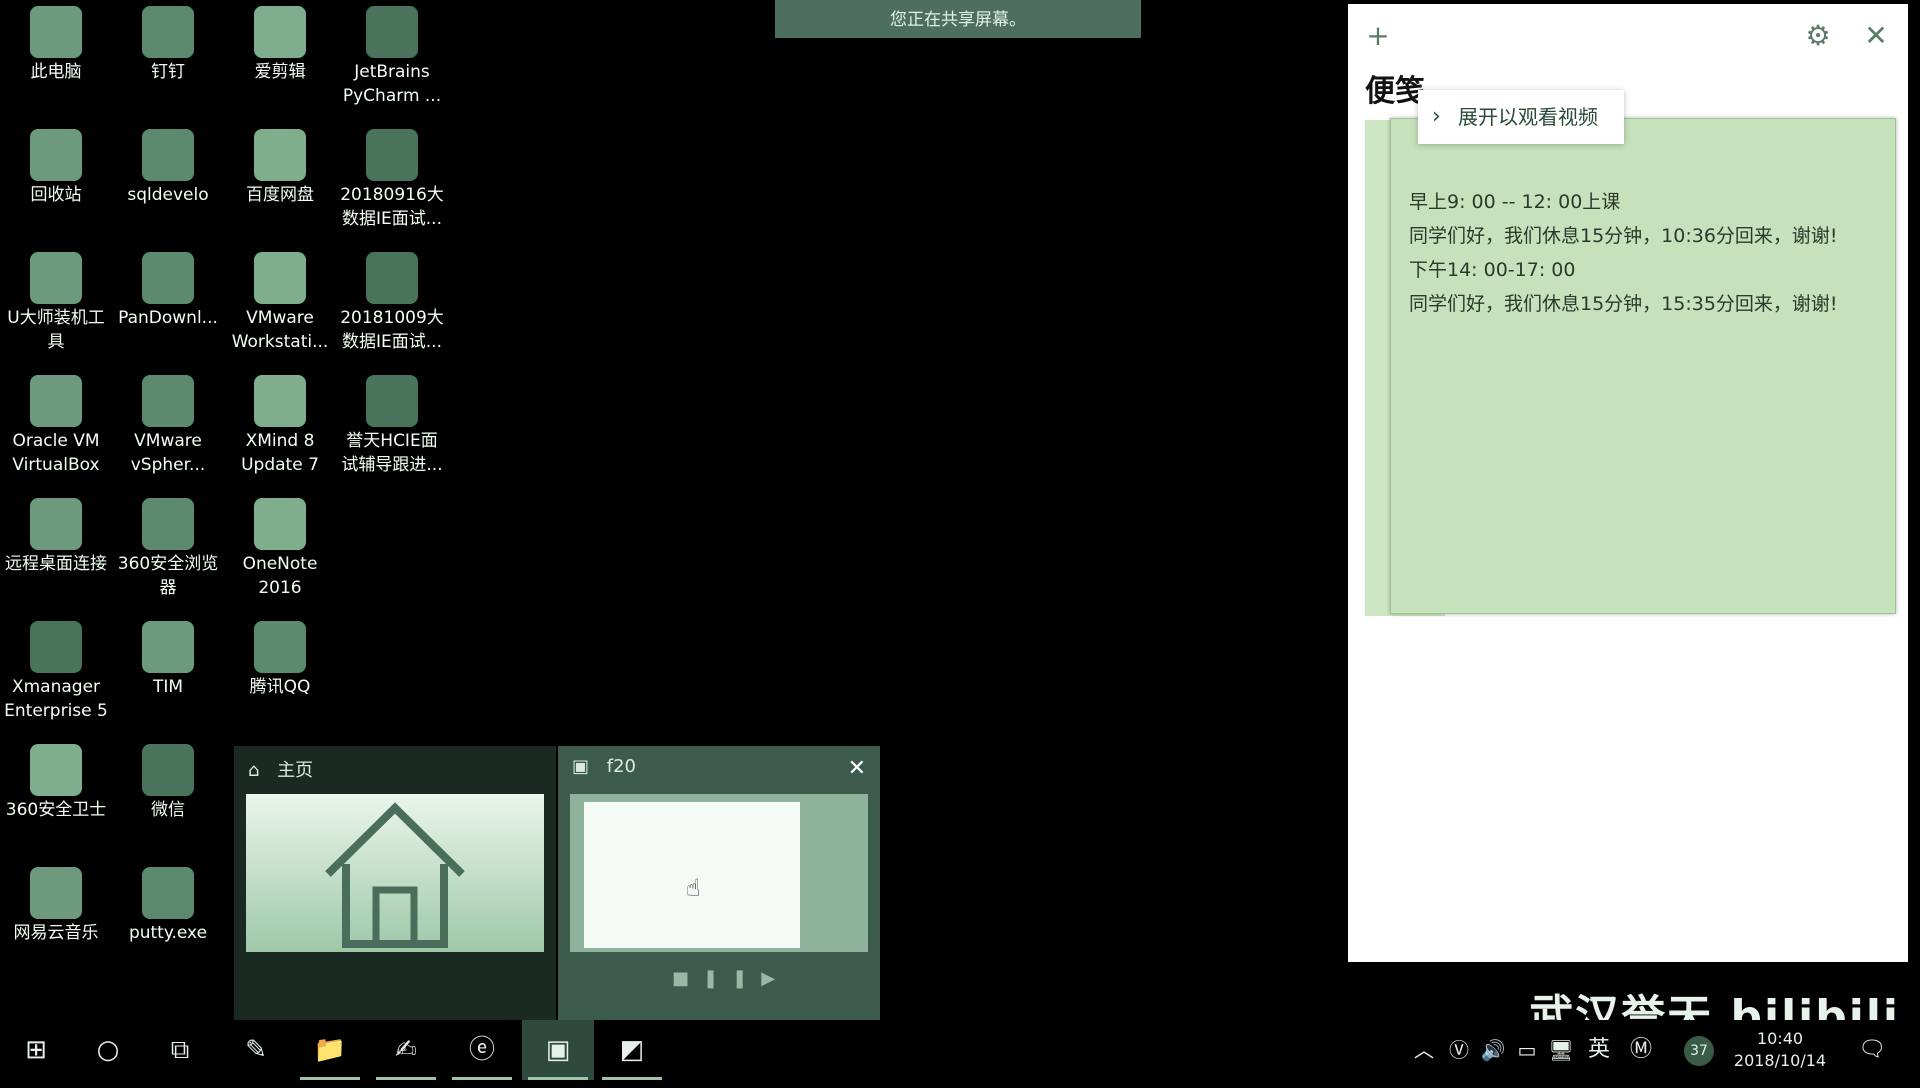 This screenshot has height=1088, width=1920. I want to click on desktop-icon: Oracle VM VirtualBox, so click(56, 423).